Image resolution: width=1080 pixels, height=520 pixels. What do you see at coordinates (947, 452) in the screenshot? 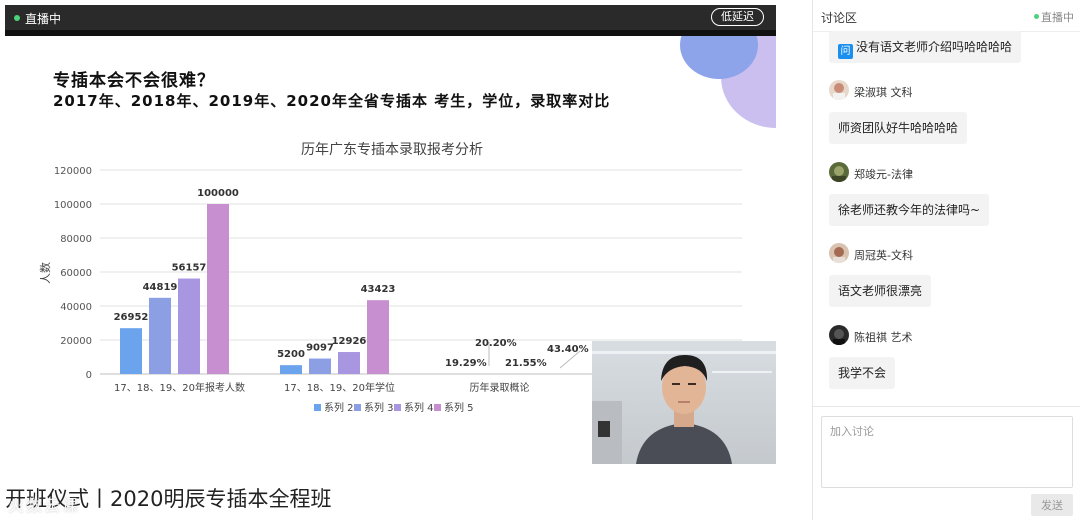
I see `discussion-input` at bounding box center [947, 452].